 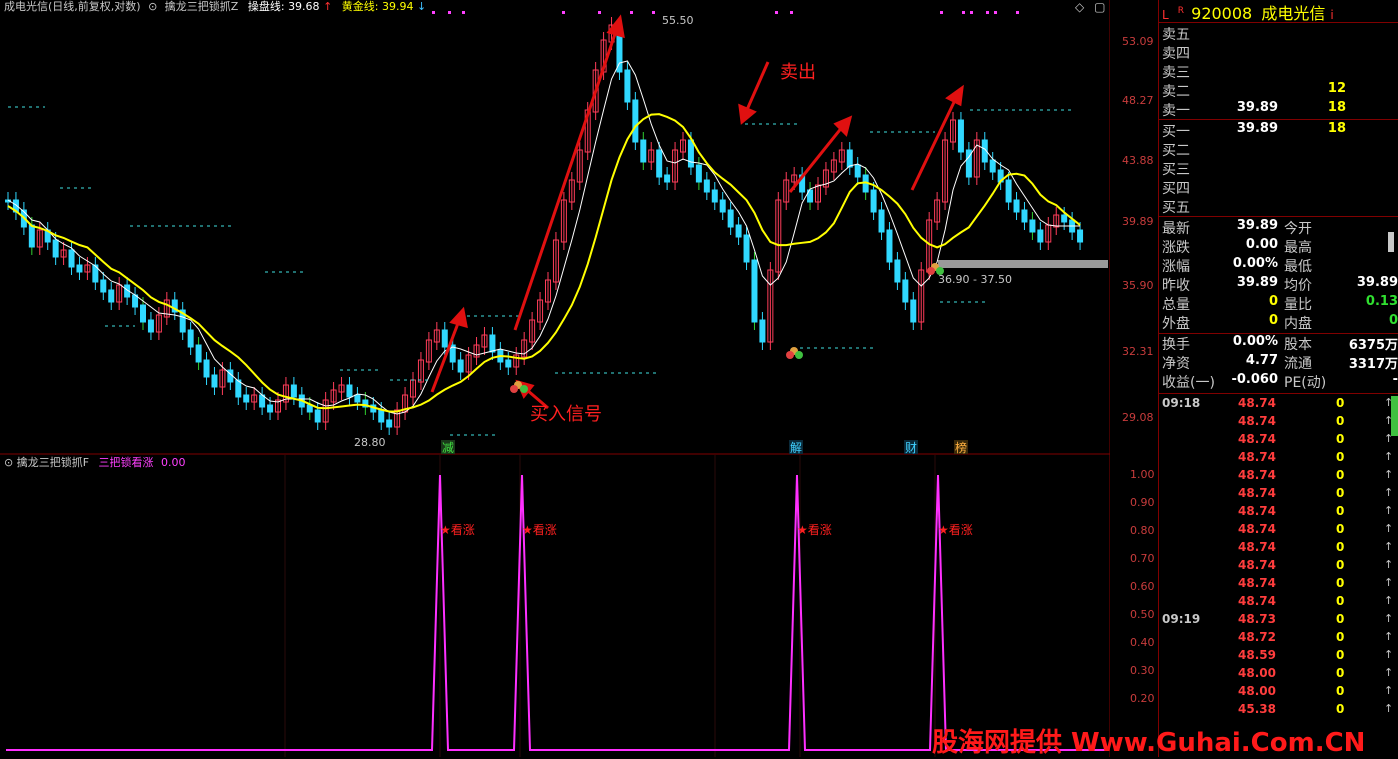 I want to click on quote-label: 卖四, so click(x=1176, y=54).